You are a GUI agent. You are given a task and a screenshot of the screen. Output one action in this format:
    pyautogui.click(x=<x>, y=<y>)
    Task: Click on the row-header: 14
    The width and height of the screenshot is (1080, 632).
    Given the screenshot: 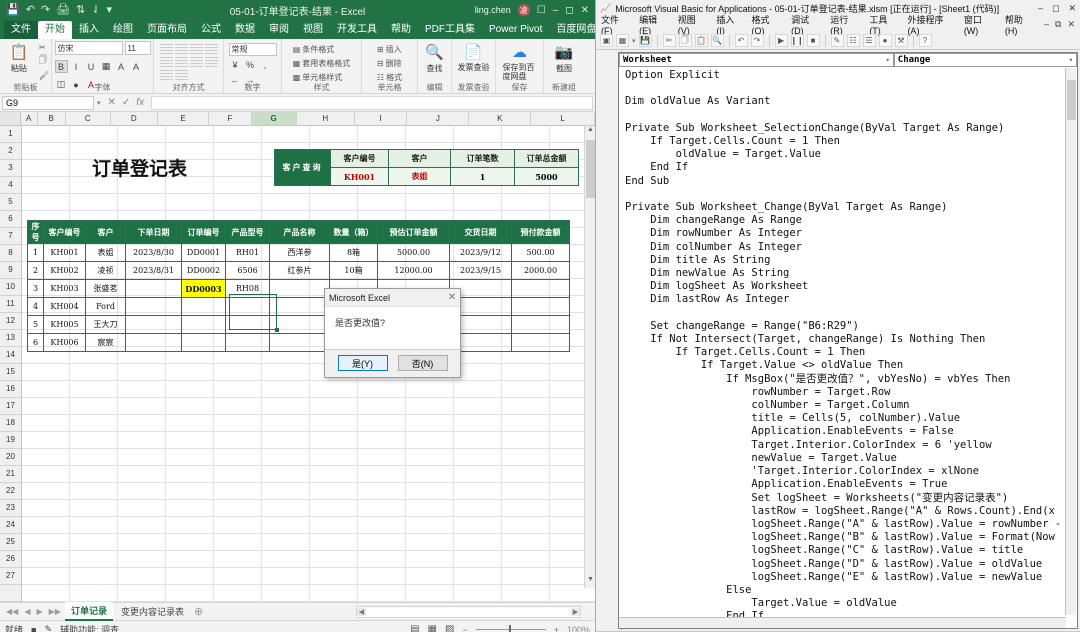 What is the action you would take?
    pyautogui.click(x=10, y=355)
    